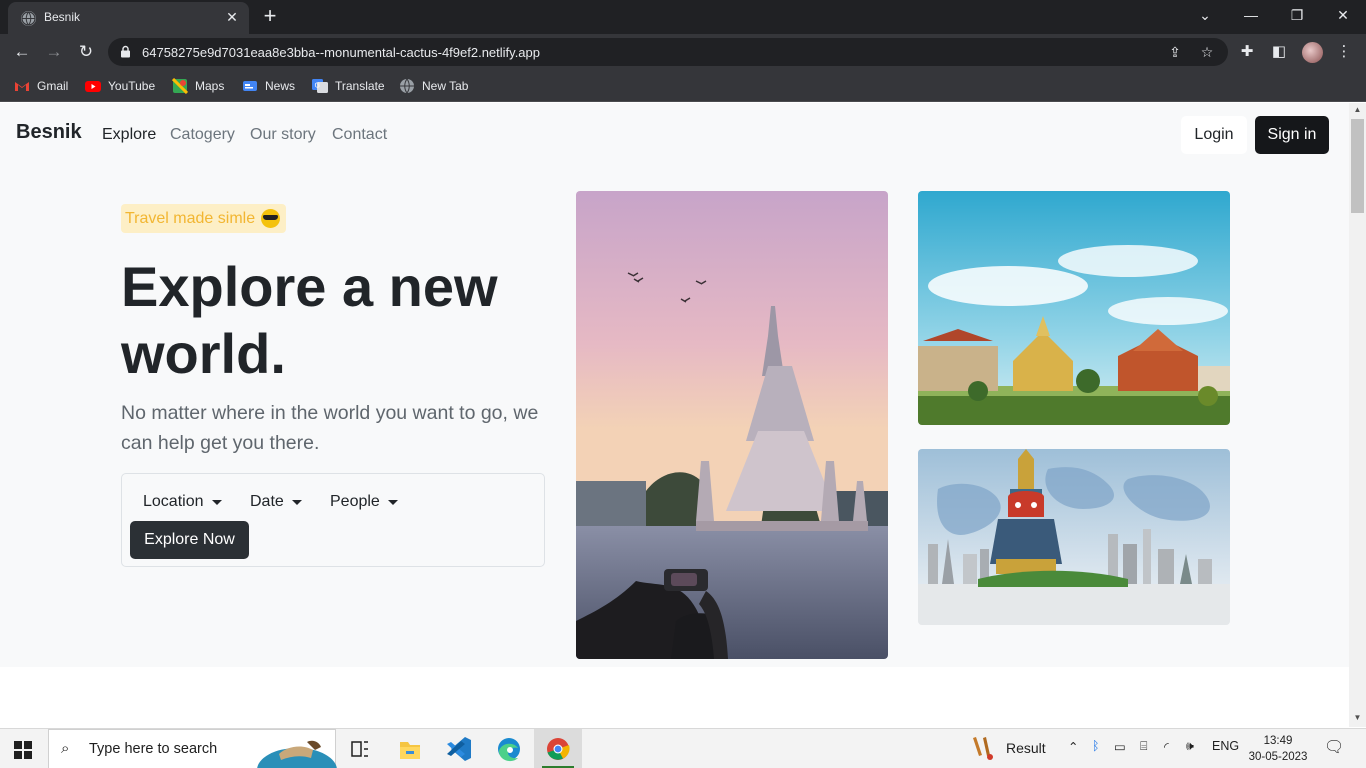  What do you see at coordinates (1074, 537) in the screenshot?
I see `world-landmarks-photo` at bounding box center [1074, 537].